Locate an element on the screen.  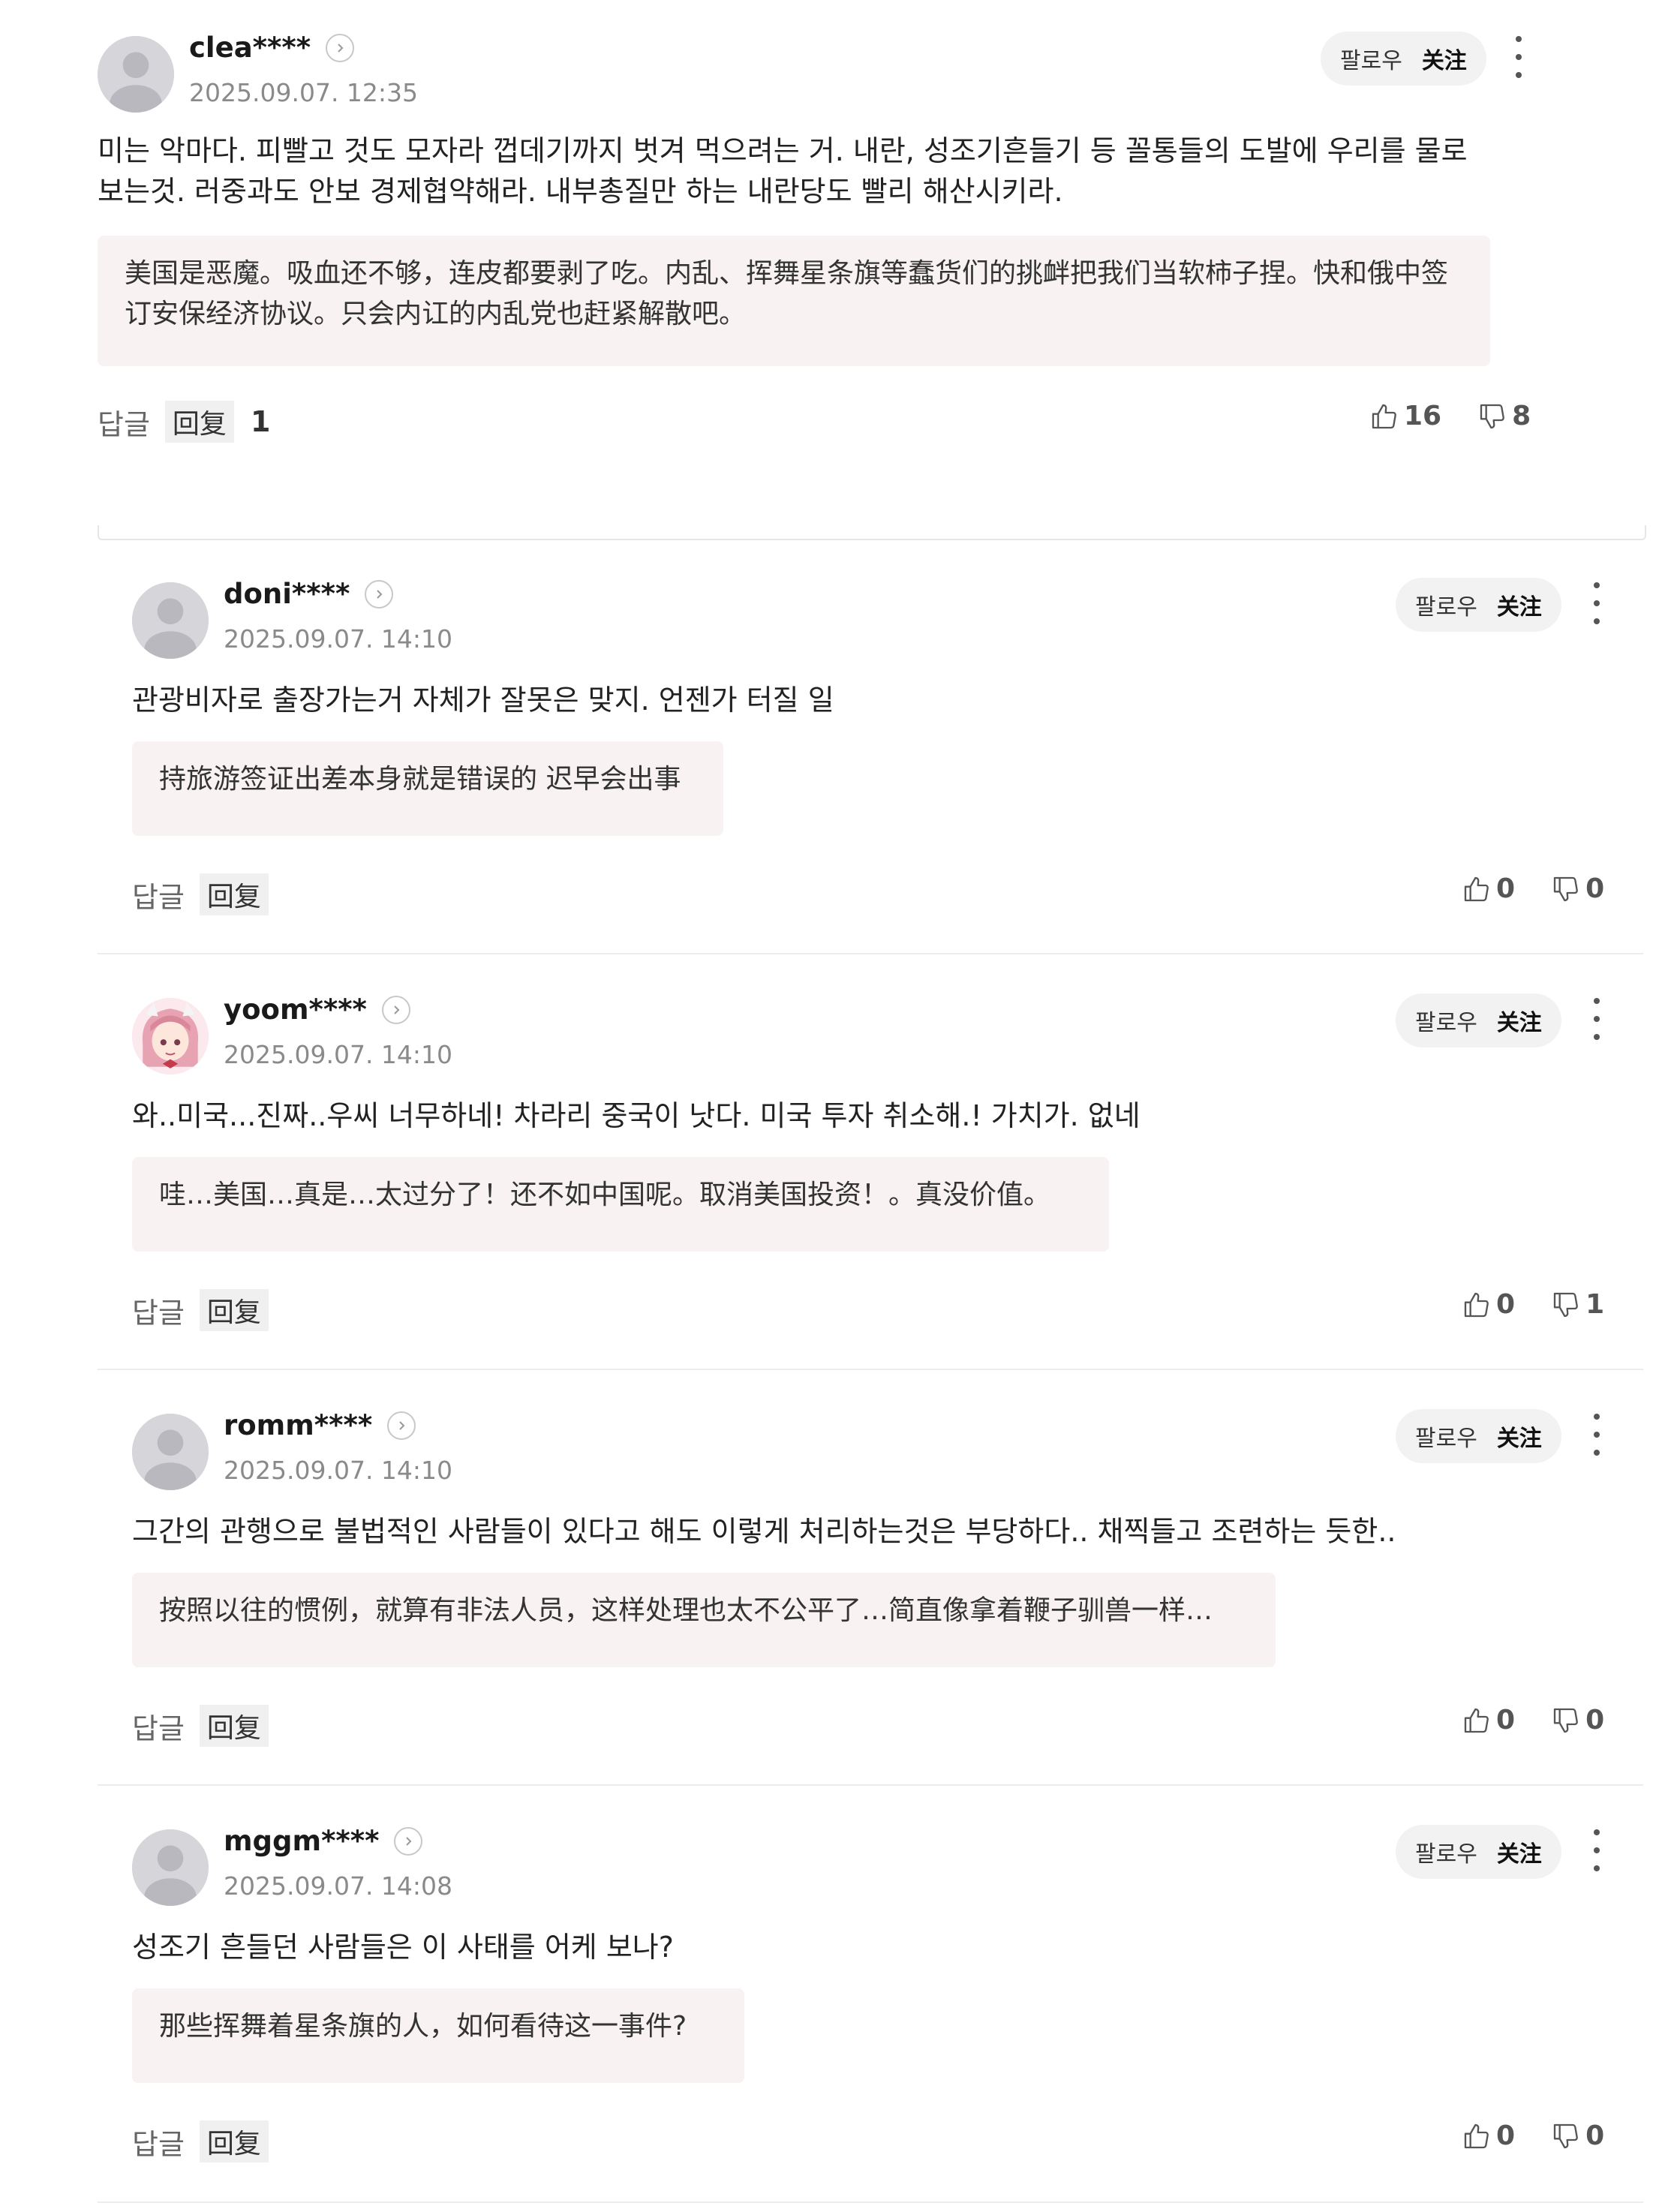
username: romm**** is located at coordinates (320, 1425).